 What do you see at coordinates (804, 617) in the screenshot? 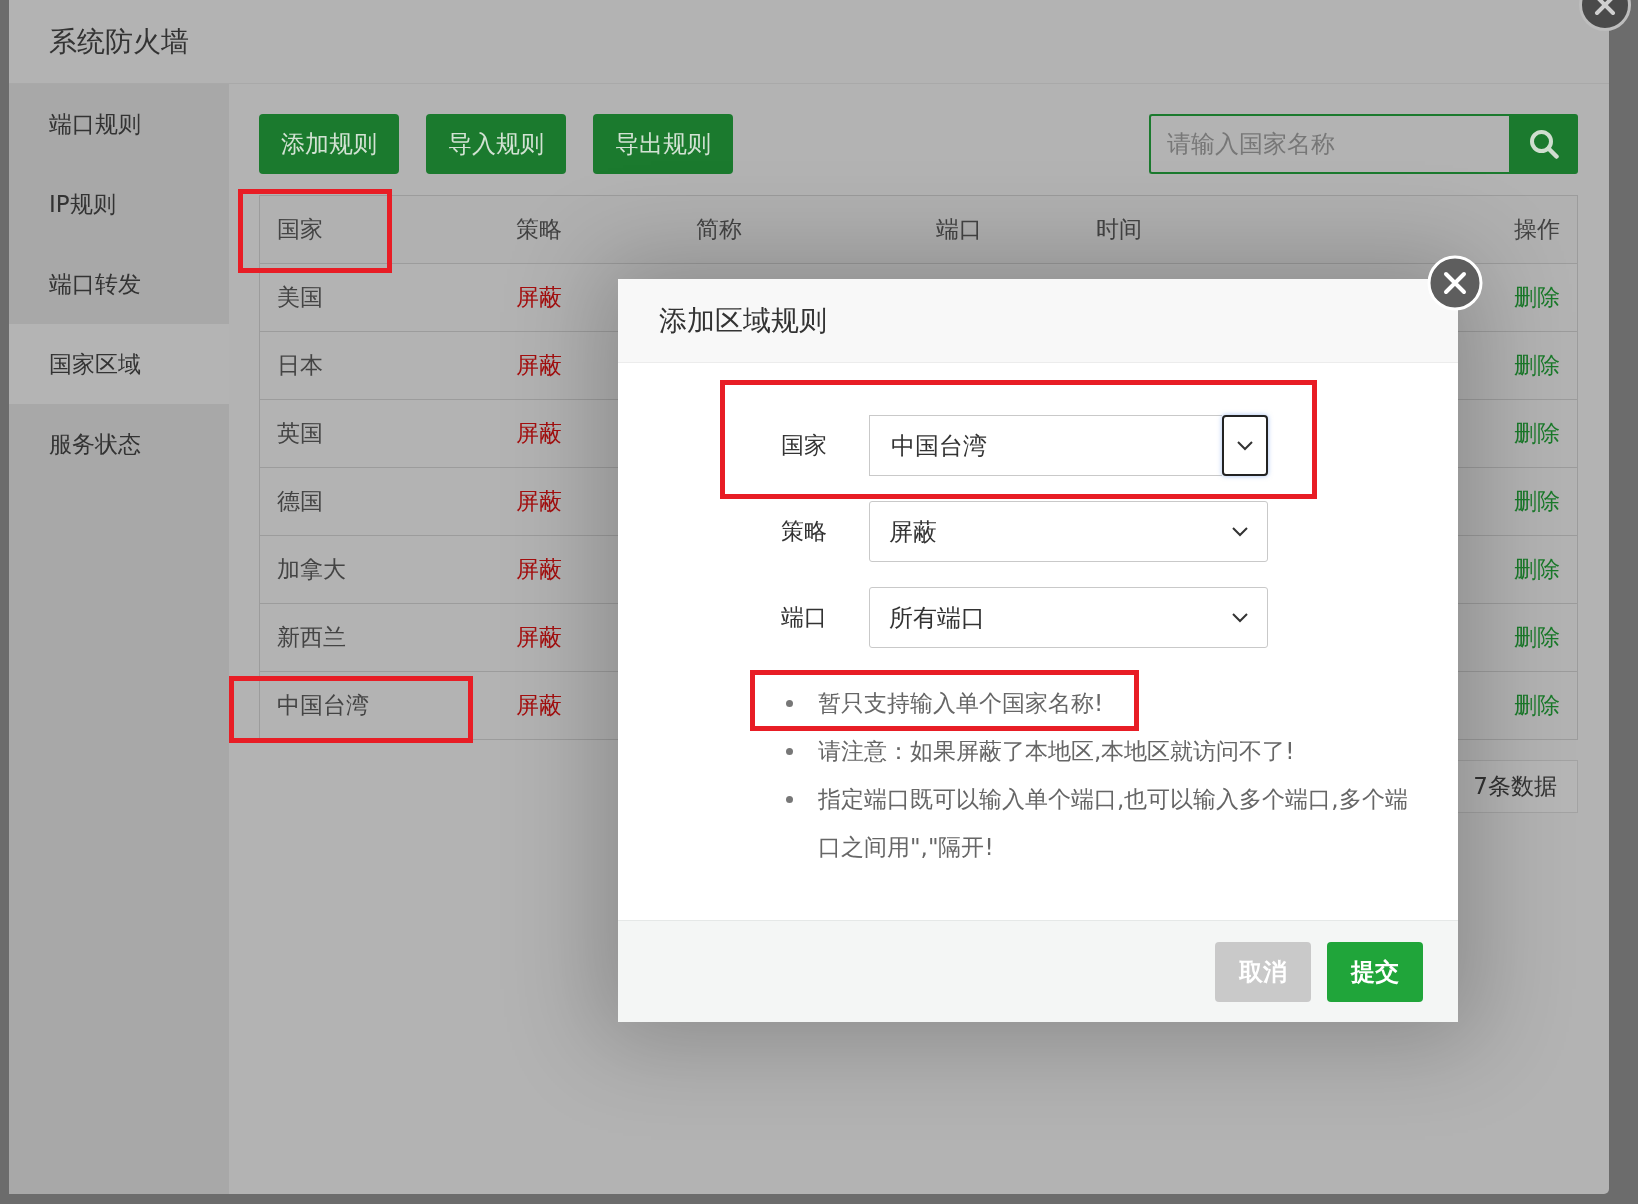
I see `field-label: 端口` at bounding box center [804, 617].